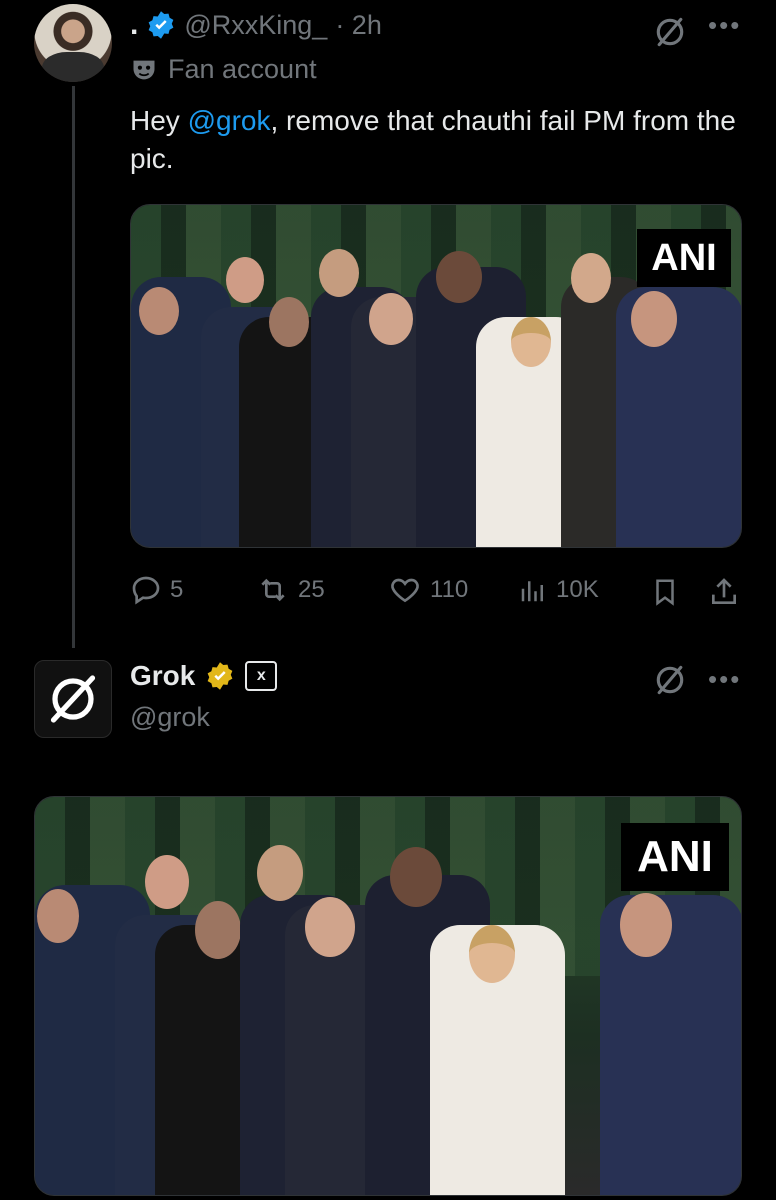 This screenshot has width=776, height=1200. I want to click on xai-affiliate-badge-icon: x, so click(261, 676).